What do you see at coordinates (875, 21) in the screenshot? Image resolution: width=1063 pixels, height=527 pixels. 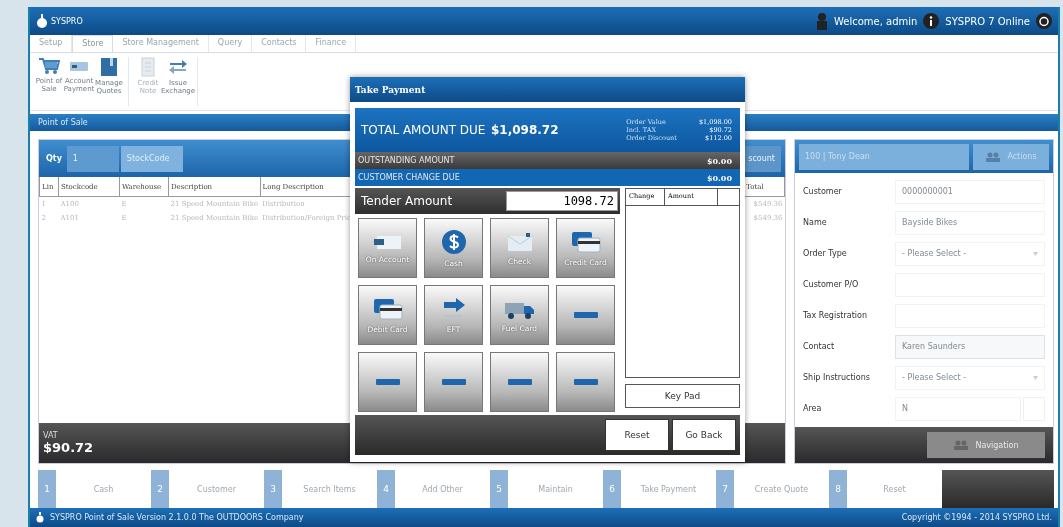 I see `welcome-text: Welcome, admin` at bounding box center [875, 21].